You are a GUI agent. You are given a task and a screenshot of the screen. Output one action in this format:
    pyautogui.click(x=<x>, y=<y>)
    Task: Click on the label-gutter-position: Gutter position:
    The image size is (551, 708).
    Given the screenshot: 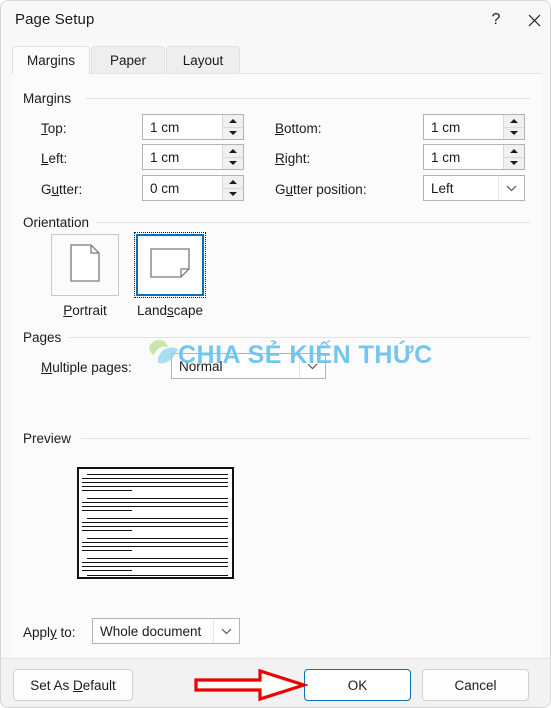 What is the action you would take?
    pyautogui.click(x=321, y=189)
    